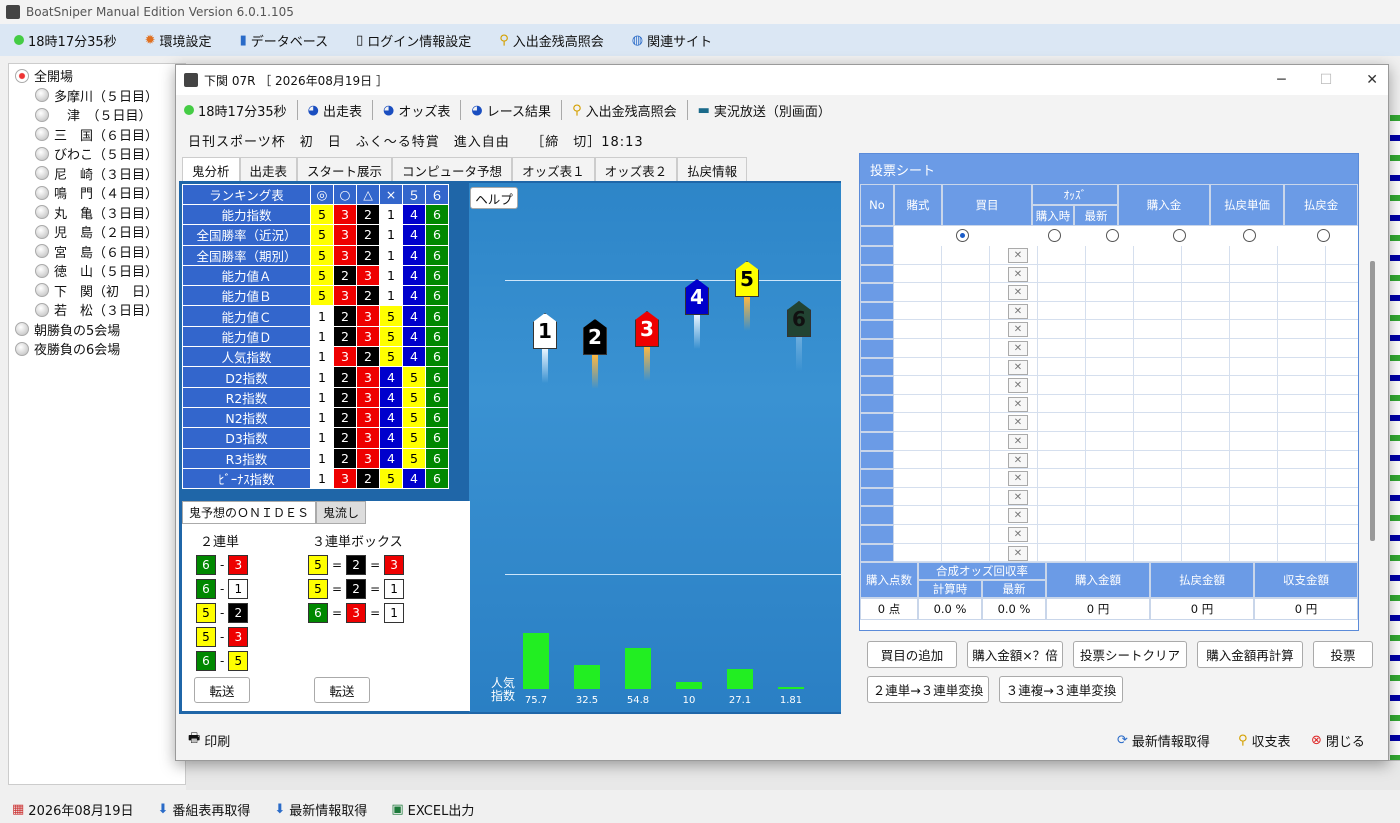 This screenshot has width=1400, height=823. Describe the element at coordinates (97, 213) in the screenshot. I see `tree-venue: 丸 亀（３日目）` at that location.